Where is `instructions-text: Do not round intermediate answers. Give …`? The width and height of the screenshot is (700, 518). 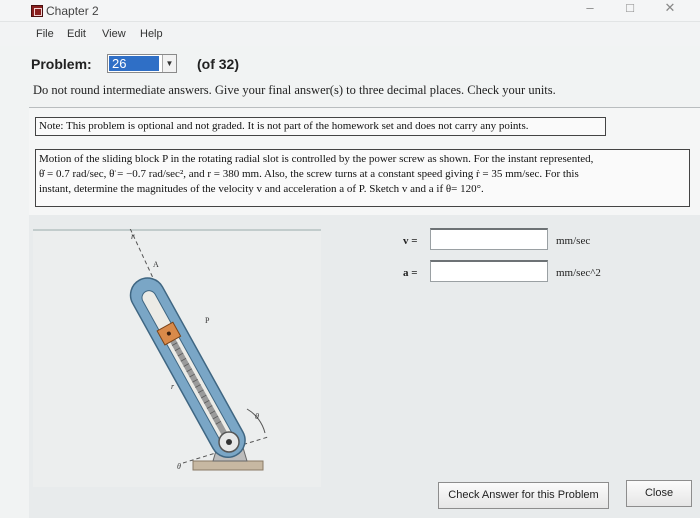
instructions-text: Do not round intermediate answers. Give … is located at coordinates (294, 90).